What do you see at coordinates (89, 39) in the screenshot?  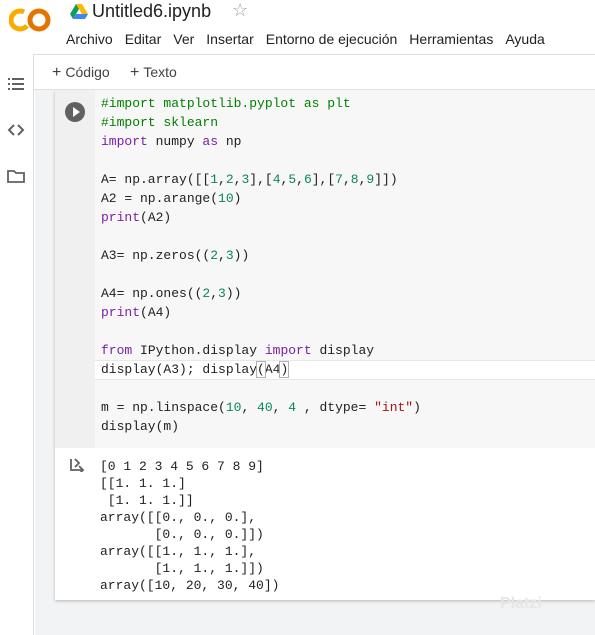 I see `menu-archivo: Archivo` at bounding box center [89, 39].